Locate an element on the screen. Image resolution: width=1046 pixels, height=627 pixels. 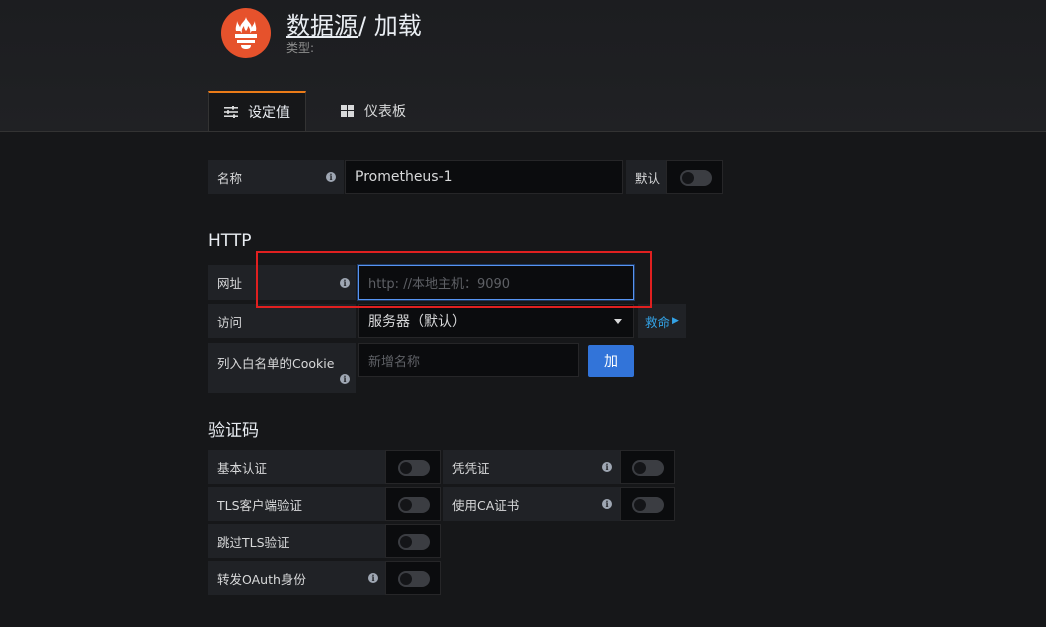
page-title: 数据源/ 加载 is located at coordinates (354, 23).